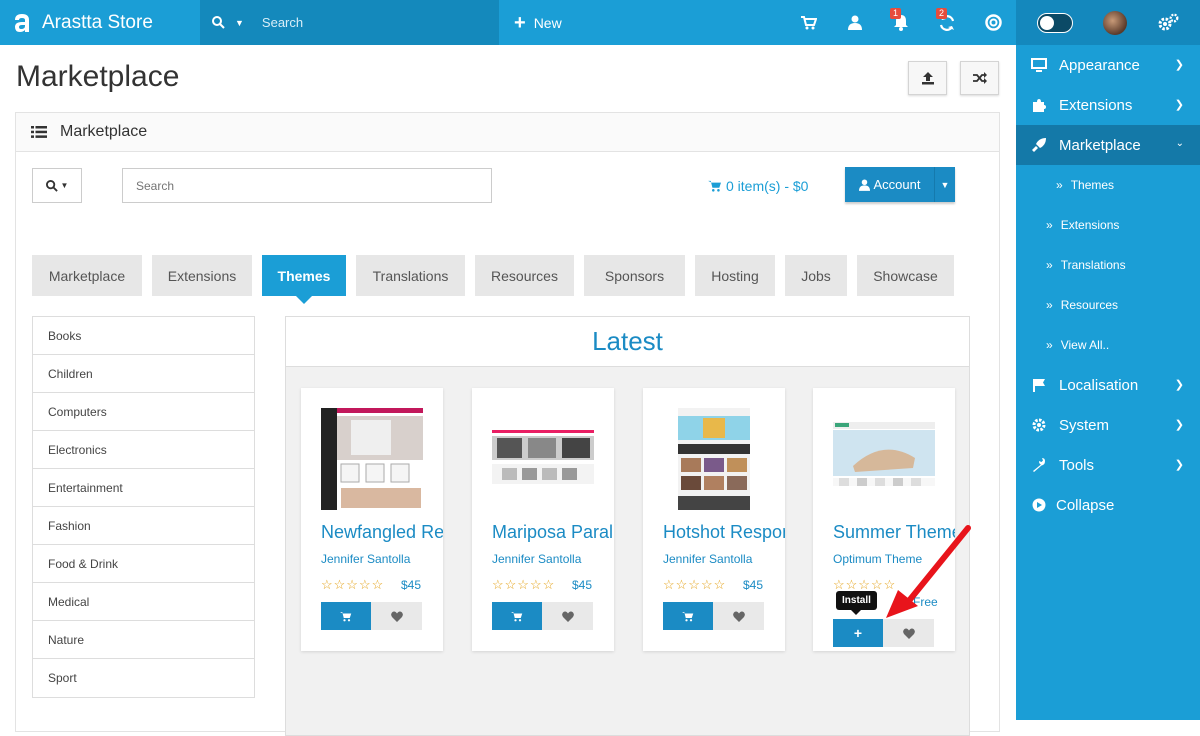  I want to click on sidebar-item-marketplace: Marketplace ⌄, so click(1108, 145).